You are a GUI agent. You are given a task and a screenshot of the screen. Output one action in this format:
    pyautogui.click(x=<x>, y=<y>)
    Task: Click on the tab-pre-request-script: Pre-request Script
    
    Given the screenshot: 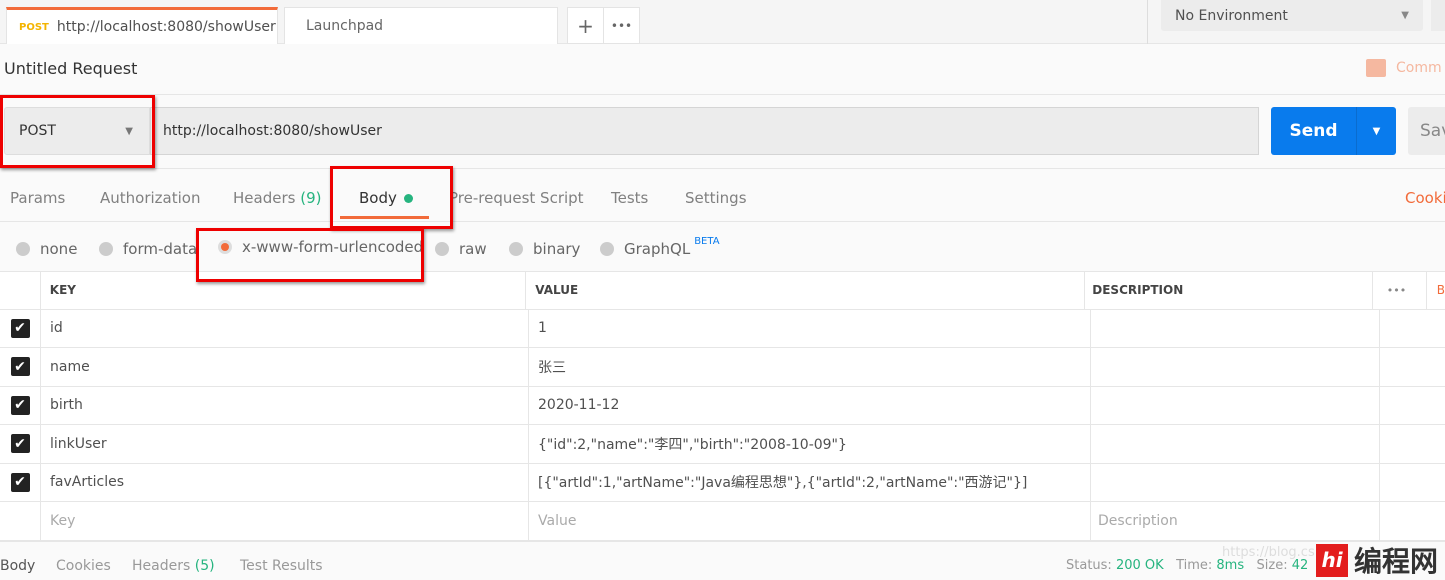 What is the action you would take?
    pyautogui.click(x=516, y=198)
    